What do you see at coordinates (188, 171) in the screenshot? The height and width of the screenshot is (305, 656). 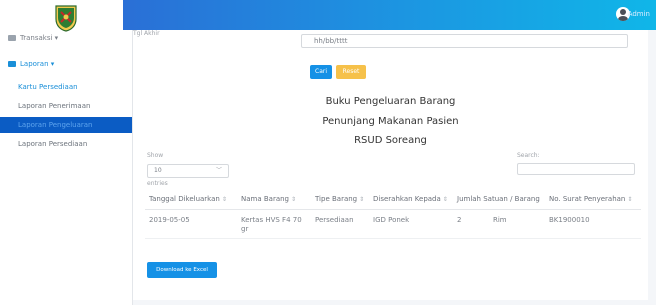 I see `entries-select: 10 ﹀` at bounding box center [188, 171].